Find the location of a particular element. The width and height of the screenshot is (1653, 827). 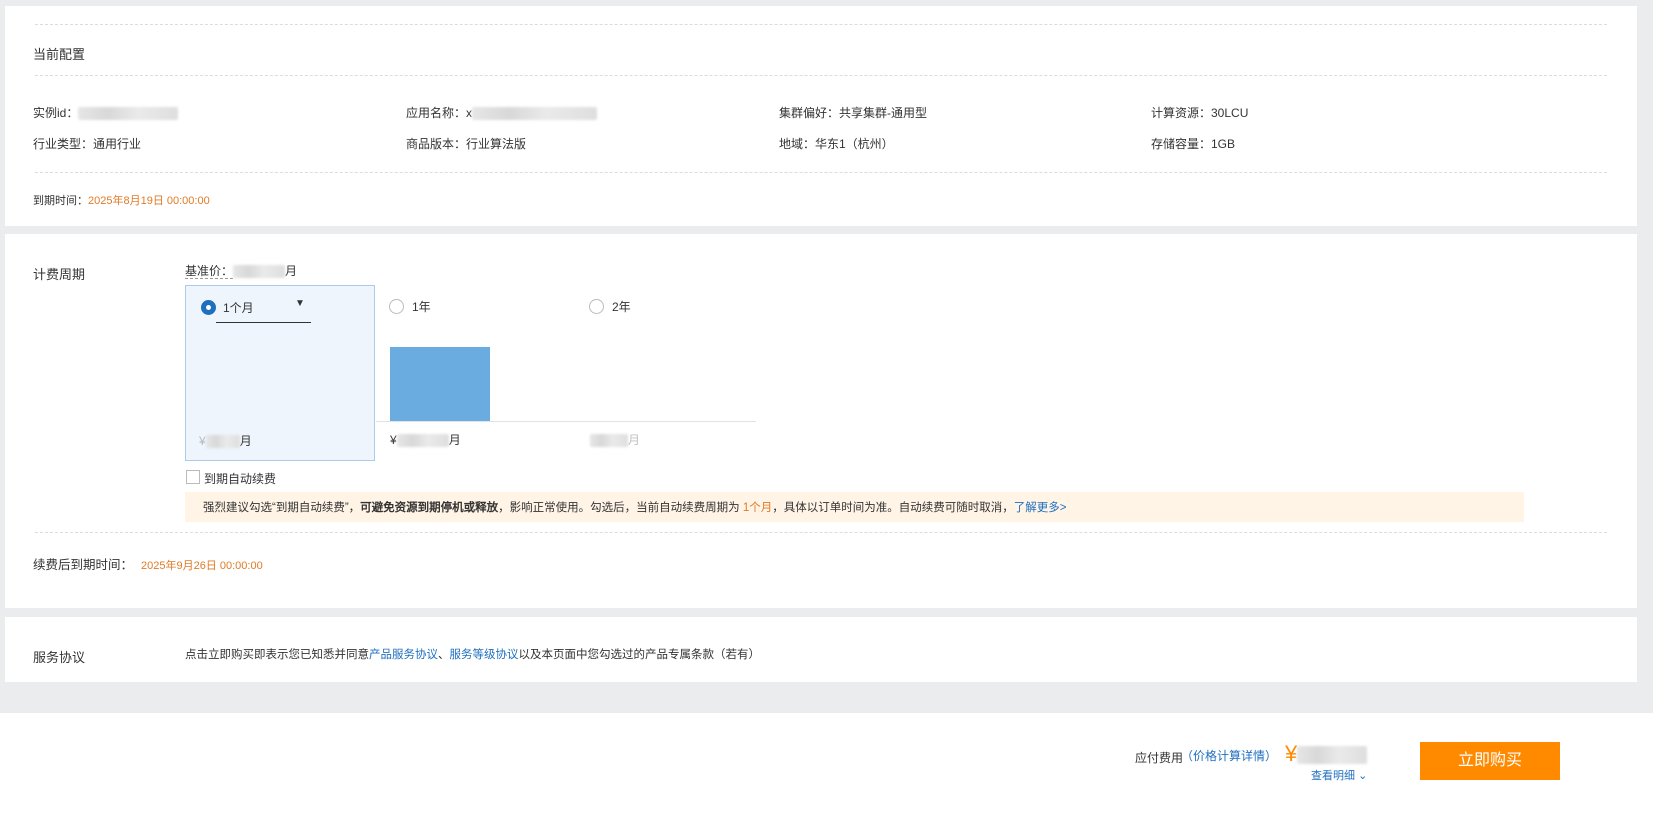

period-option-label: 1年 is located at coordinates (421, 307).